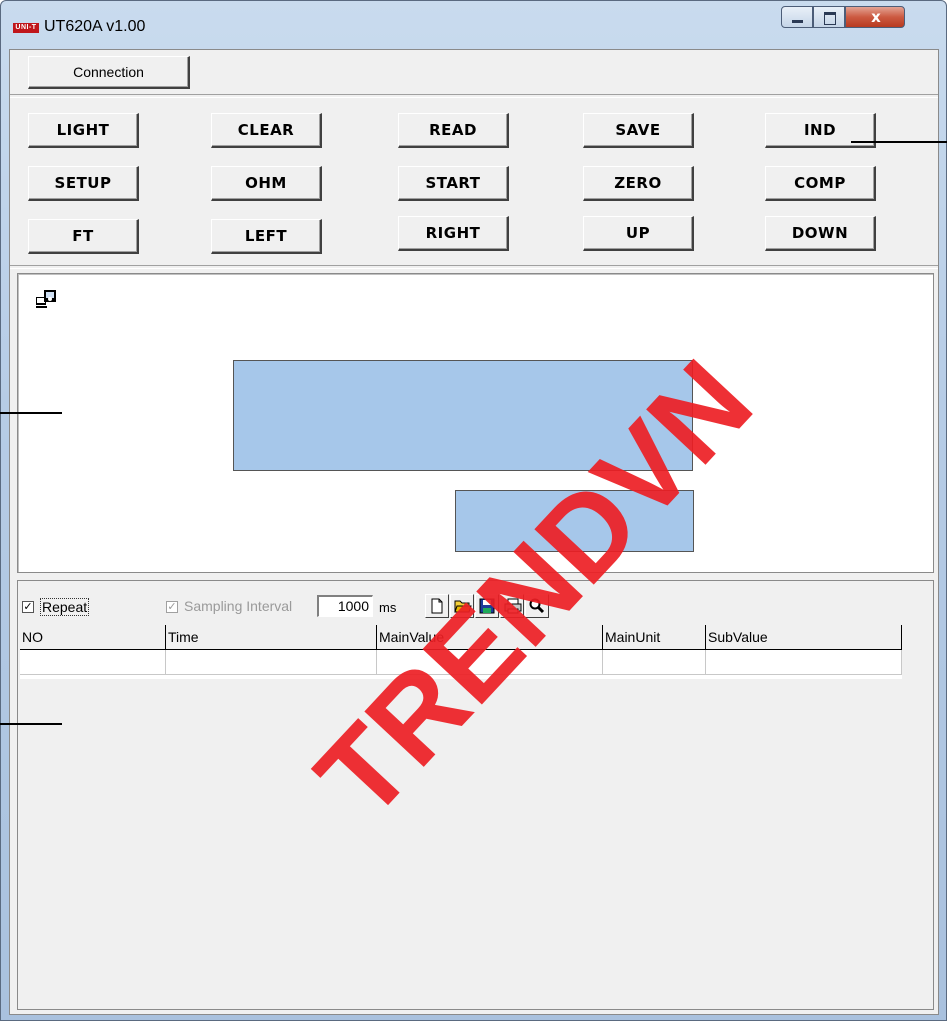 Image resolution: width=947 pixels, height=1021 pixels. Describe the element at coordinates (797, 21) in the screenshot. I see `minimize-icon` at that location.